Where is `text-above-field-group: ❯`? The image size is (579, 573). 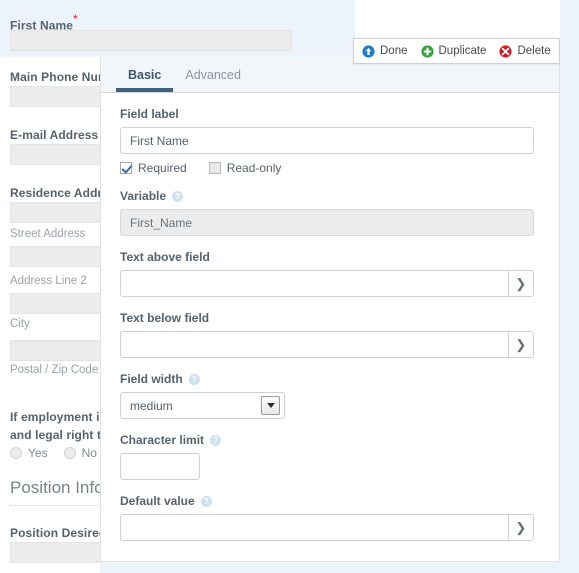
text-above-field-group: ❯ is located at coordinates (327, 283).